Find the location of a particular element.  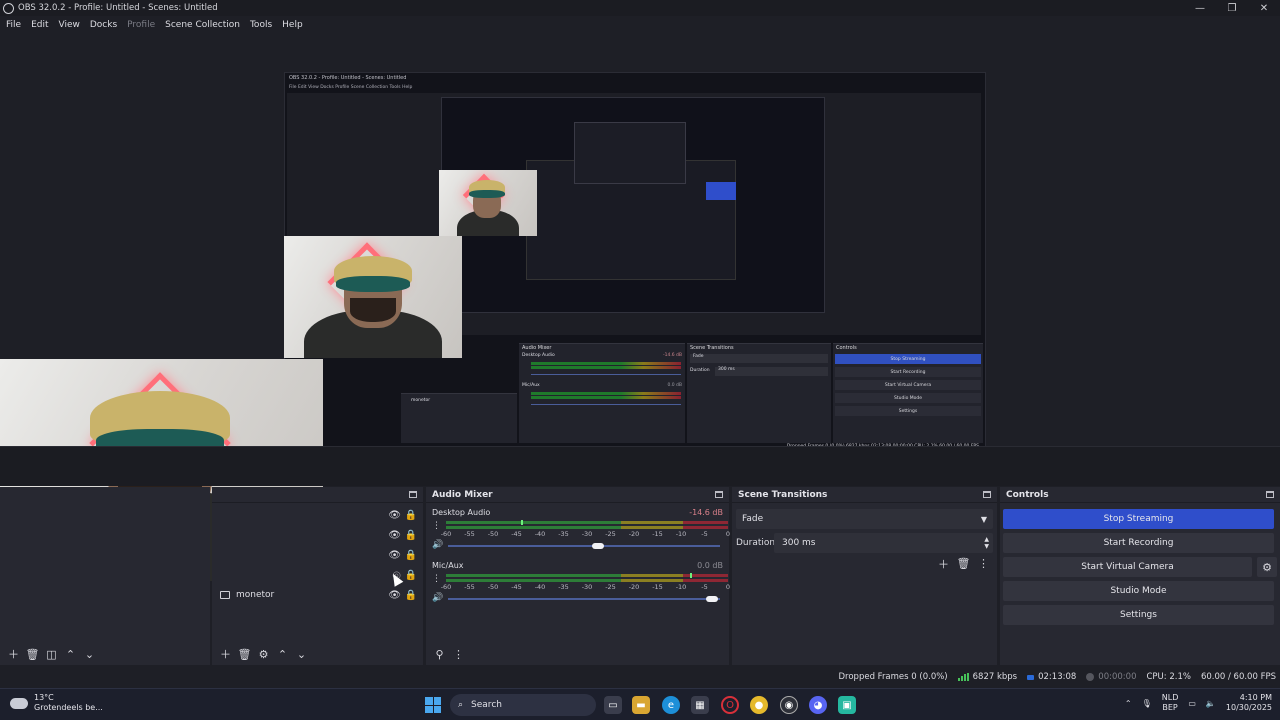

move-source-up-icon: ⌃ is located at coordinates (282, 654).